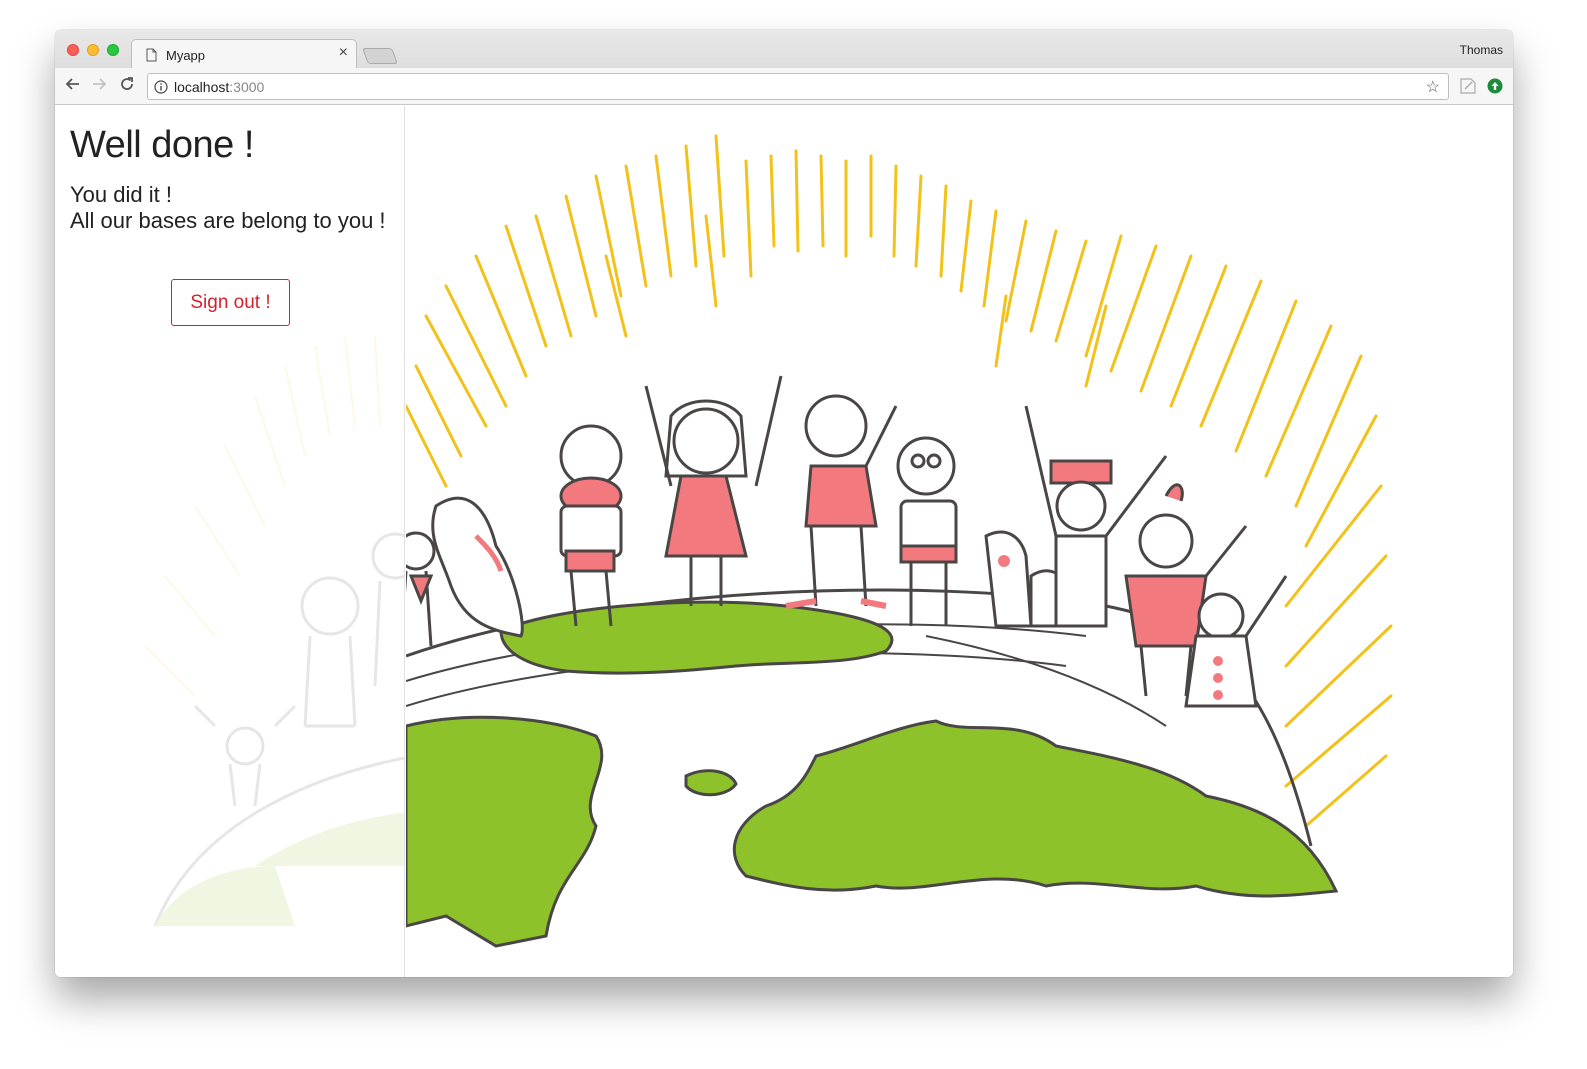  I want to click on tab-title: Myapp, so click(186, 55).